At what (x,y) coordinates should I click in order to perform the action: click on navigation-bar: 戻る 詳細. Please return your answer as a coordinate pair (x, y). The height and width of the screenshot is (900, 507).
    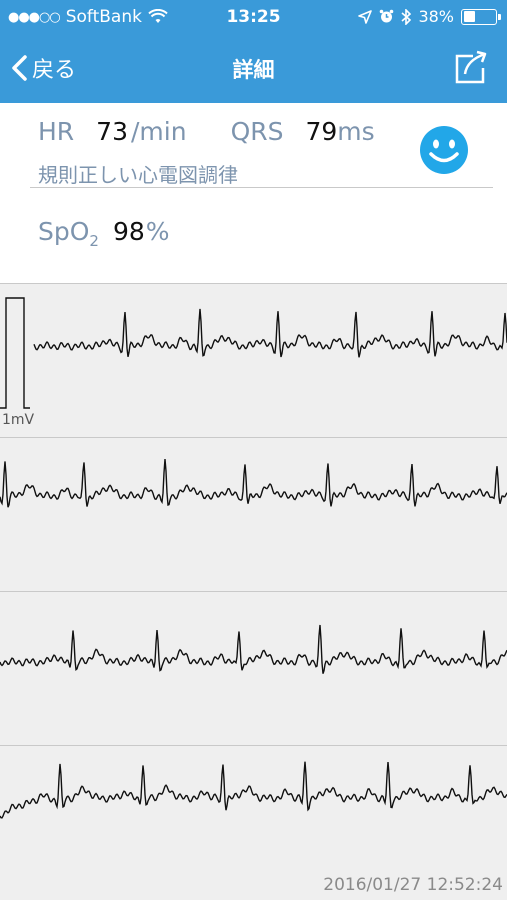
    Looking at the image, I should click on (253, 69).